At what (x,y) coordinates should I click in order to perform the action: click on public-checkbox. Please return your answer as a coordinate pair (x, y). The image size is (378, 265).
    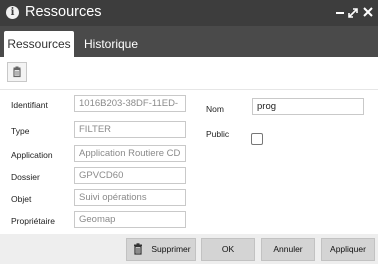
    Looking at the image, I should click on (257, 139).